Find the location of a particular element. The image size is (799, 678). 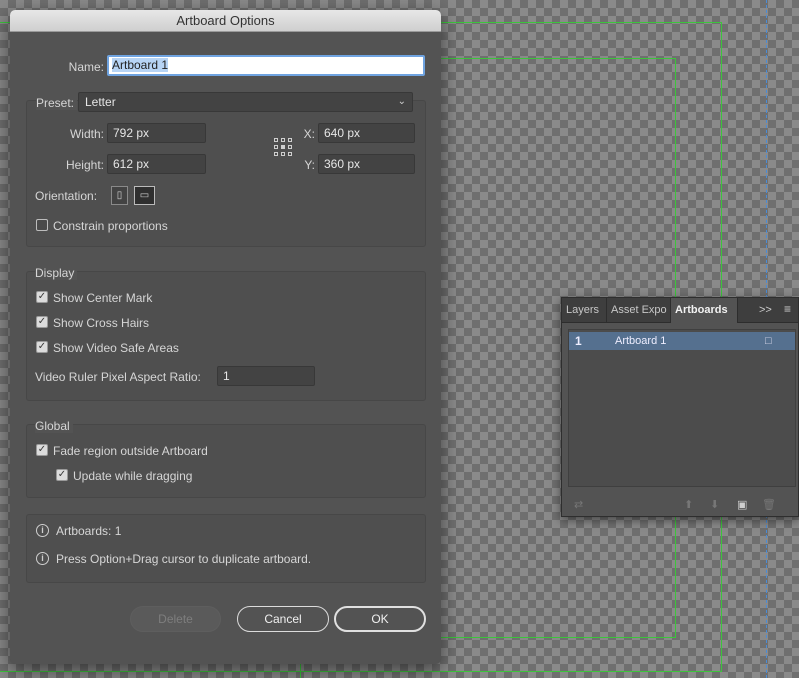

show-video-safe-areas-label: Show Video Safe Areas is located at coordinates (116, 348).